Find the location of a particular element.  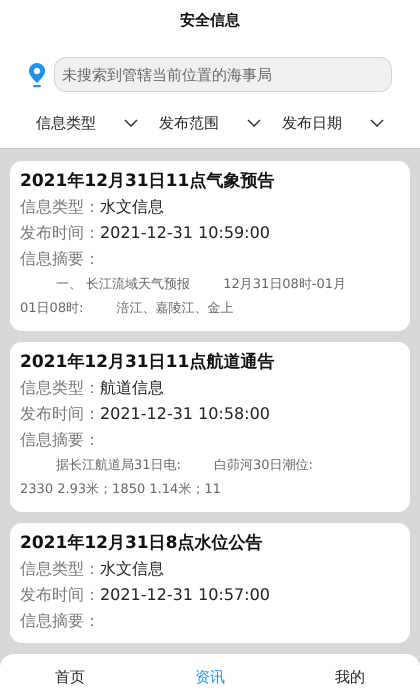

page-title: 安全信息 is located at coordinates (210, 20).